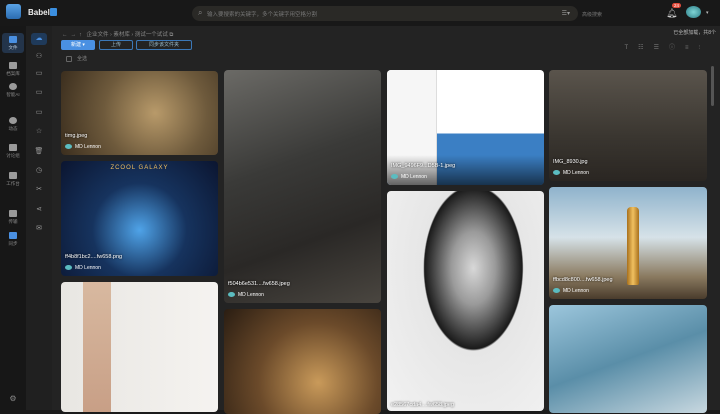 The width and height of the screenshot is (720, 414). What do you see at coordinates (13, 147) in the screenshot?
I see `chat-icon` at bounding box center [13, 147].